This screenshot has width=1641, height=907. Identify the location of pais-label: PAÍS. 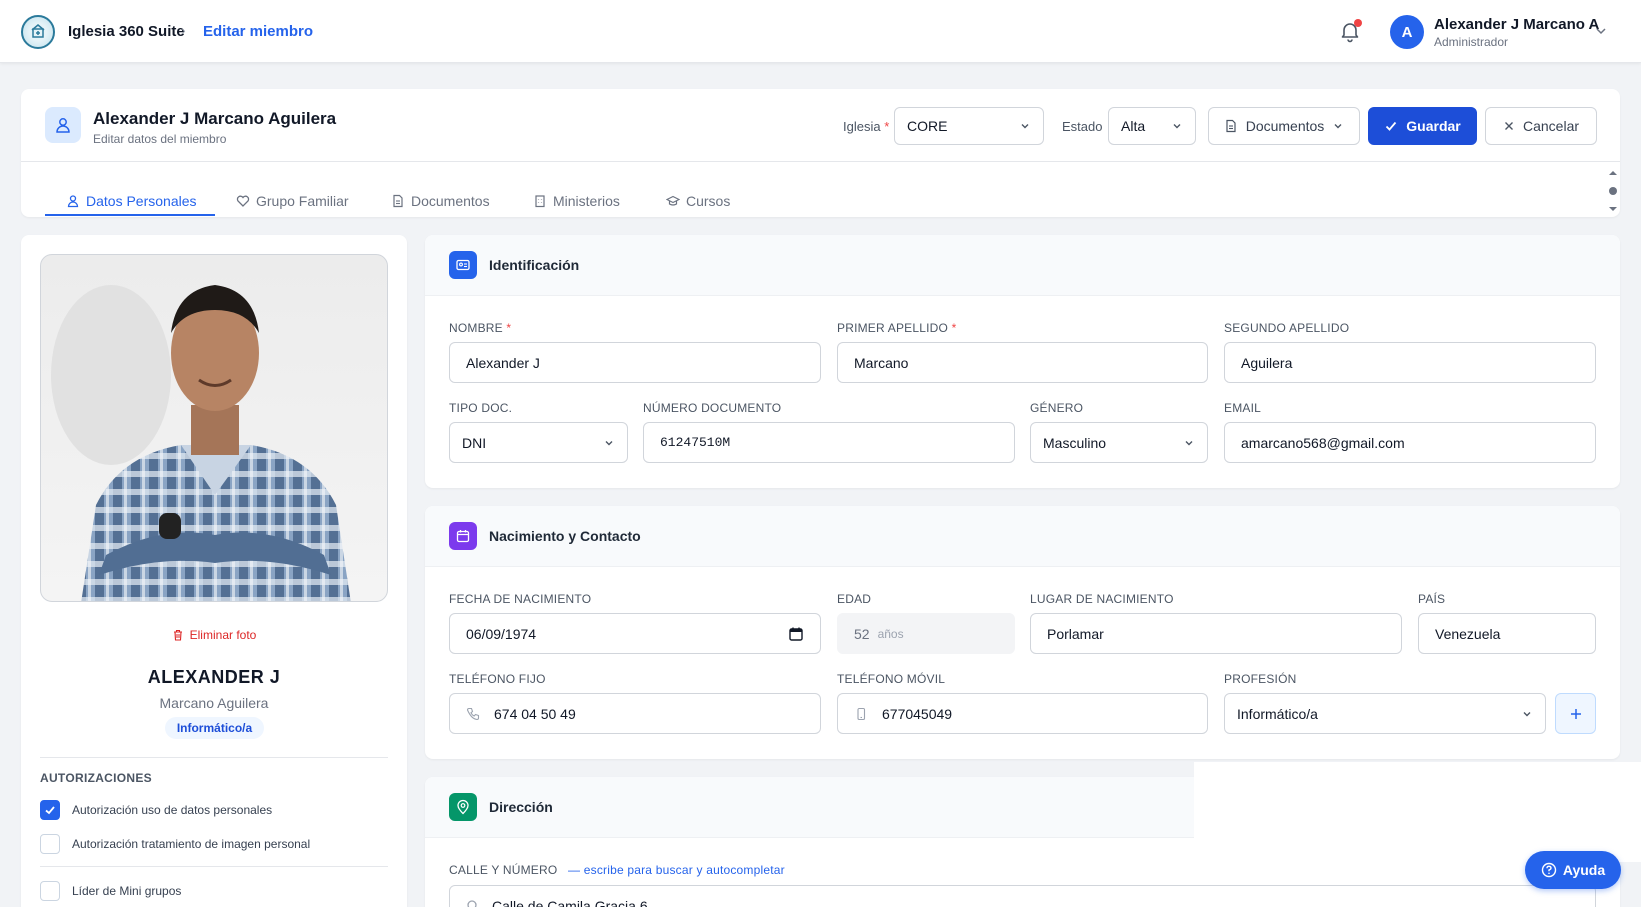
(1432, 599).